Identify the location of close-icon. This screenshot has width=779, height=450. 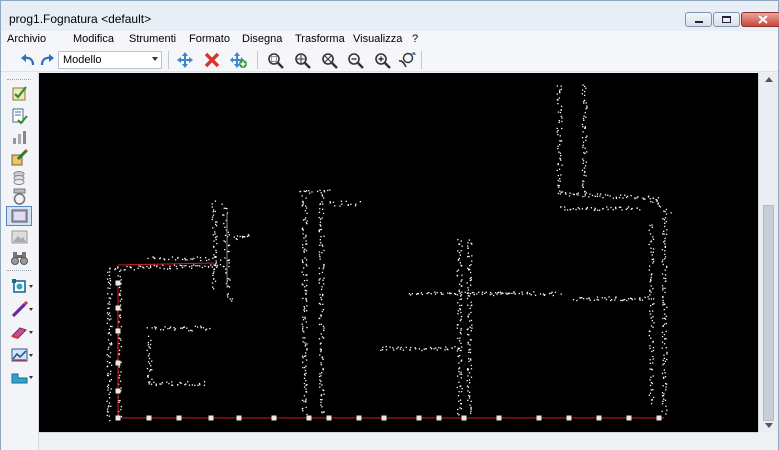
(763, 19).